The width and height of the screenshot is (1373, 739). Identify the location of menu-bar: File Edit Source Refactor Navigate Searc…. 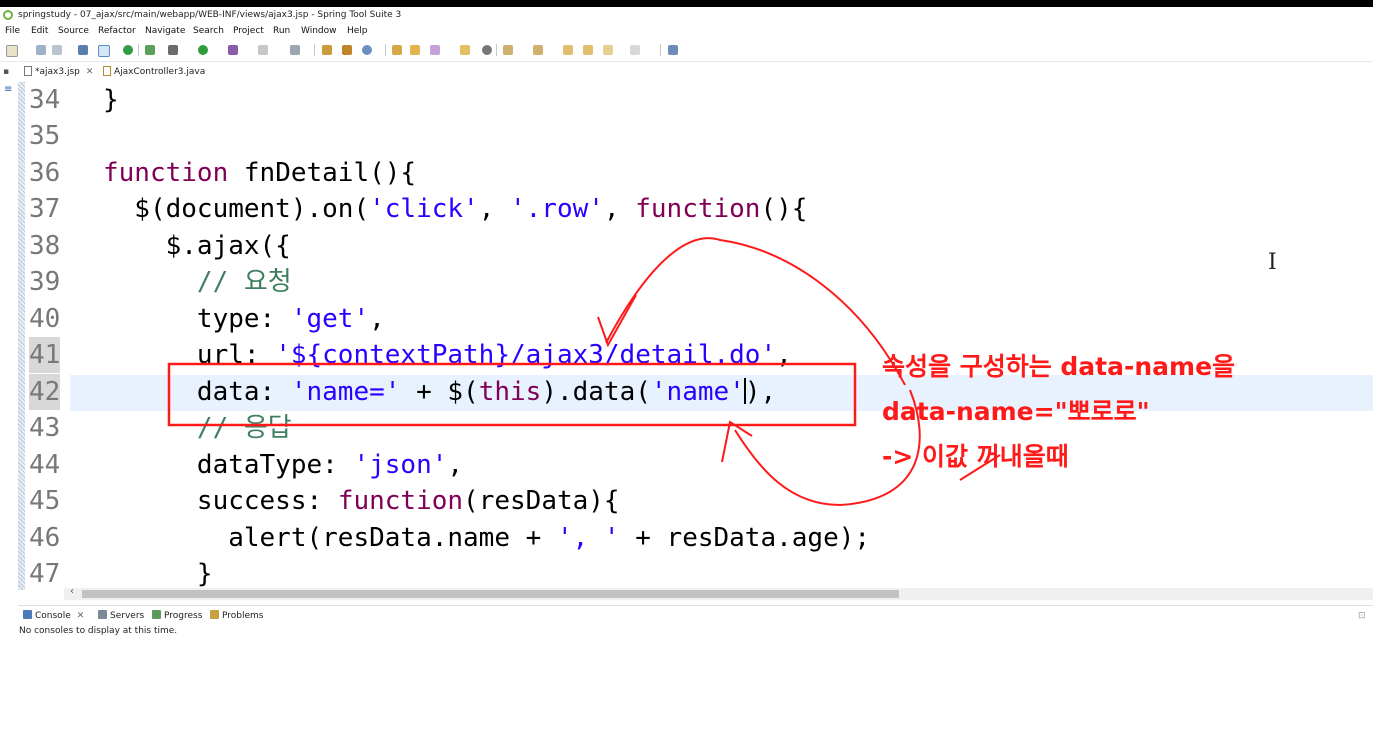
(686, 31).